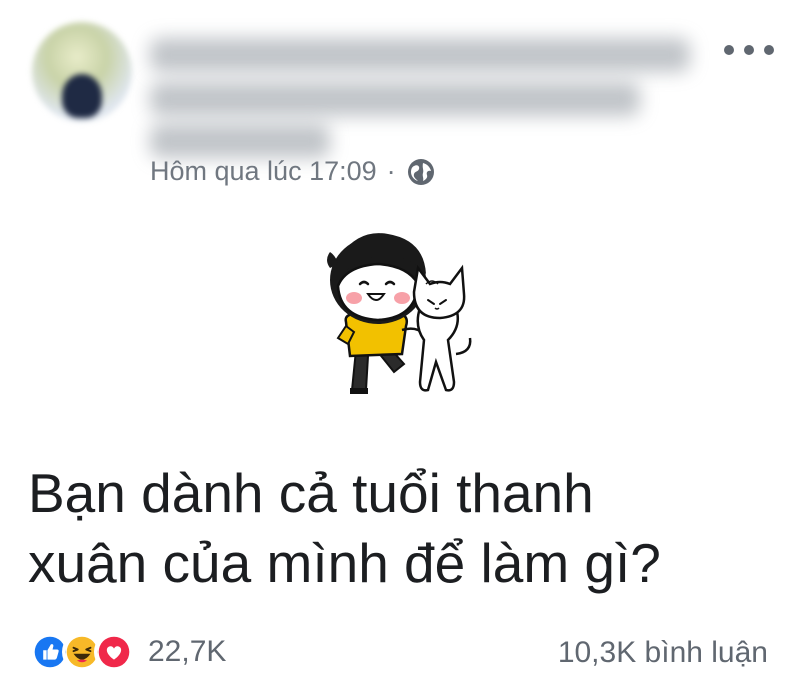  I want to click on more-options-button, so click(749, 50).